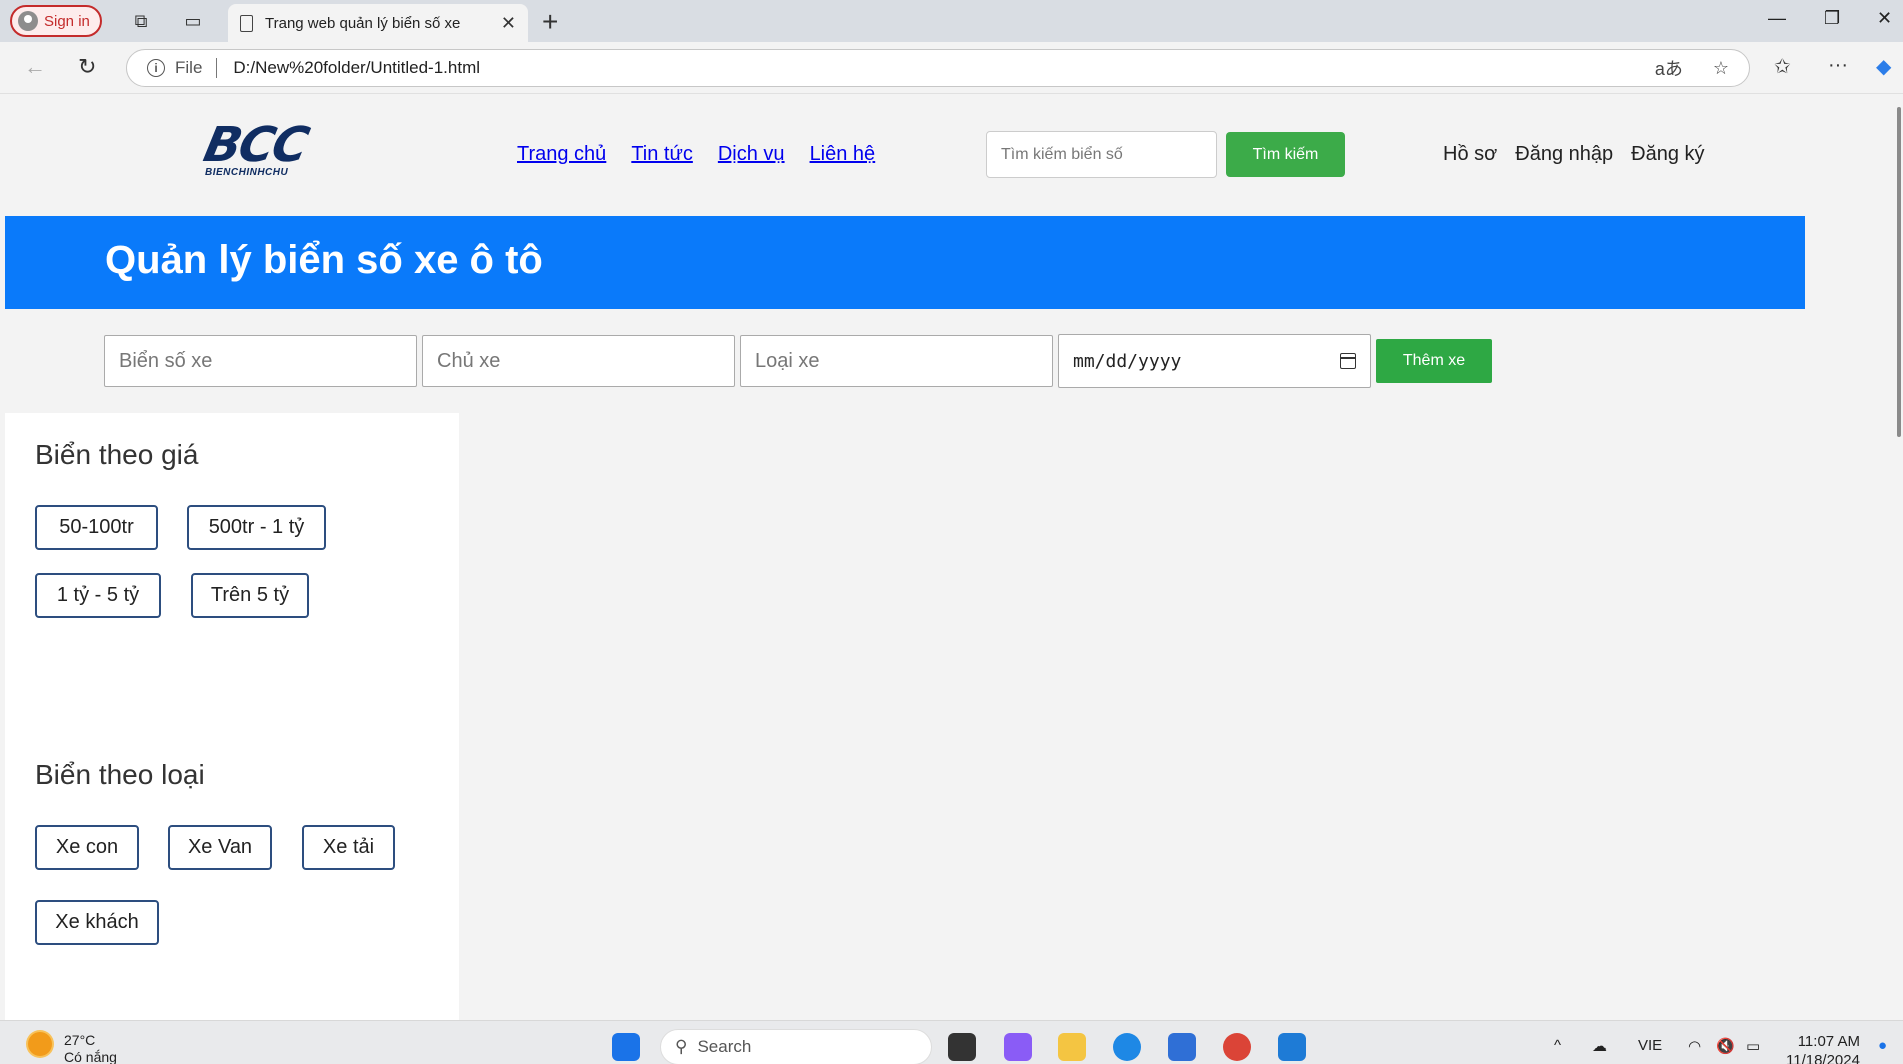 The image size is (1903, 1064). What do you see at coordinates (1101, 154) in the screenshot?
I see `plate-search-input` at bounding box center [1101, 154].